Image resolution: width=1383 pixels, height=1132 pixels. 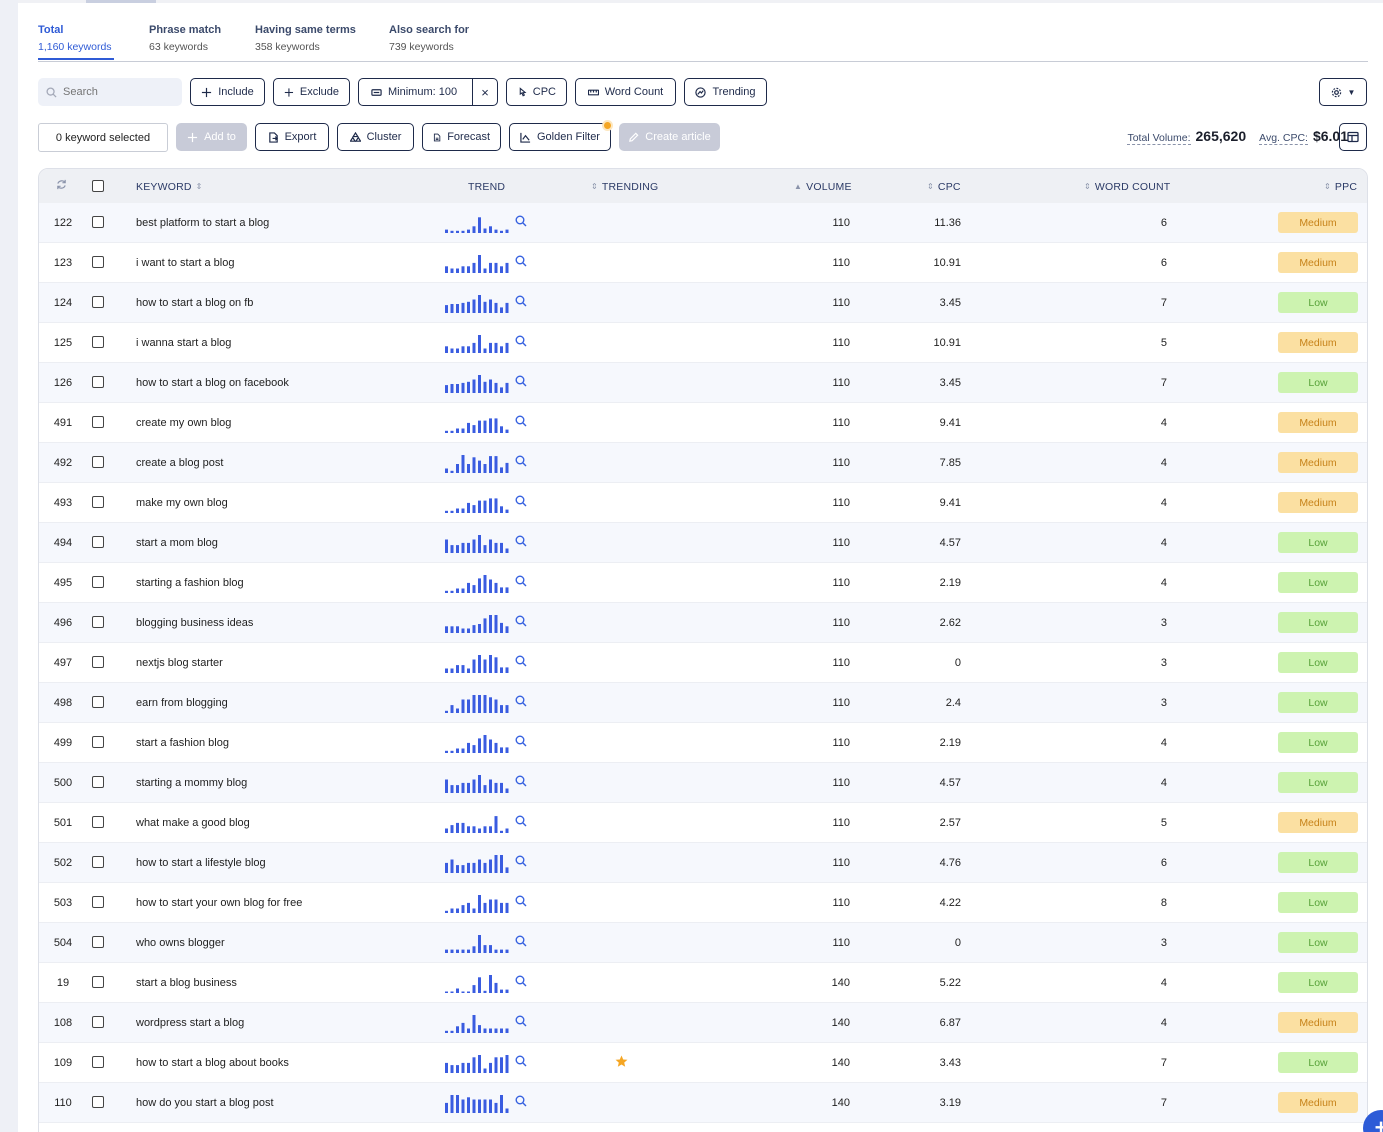 What do you see at coordinates (311, 92) in the screenshot?
I see `exclude-button: Exclude` at bounding box center [311, 92].